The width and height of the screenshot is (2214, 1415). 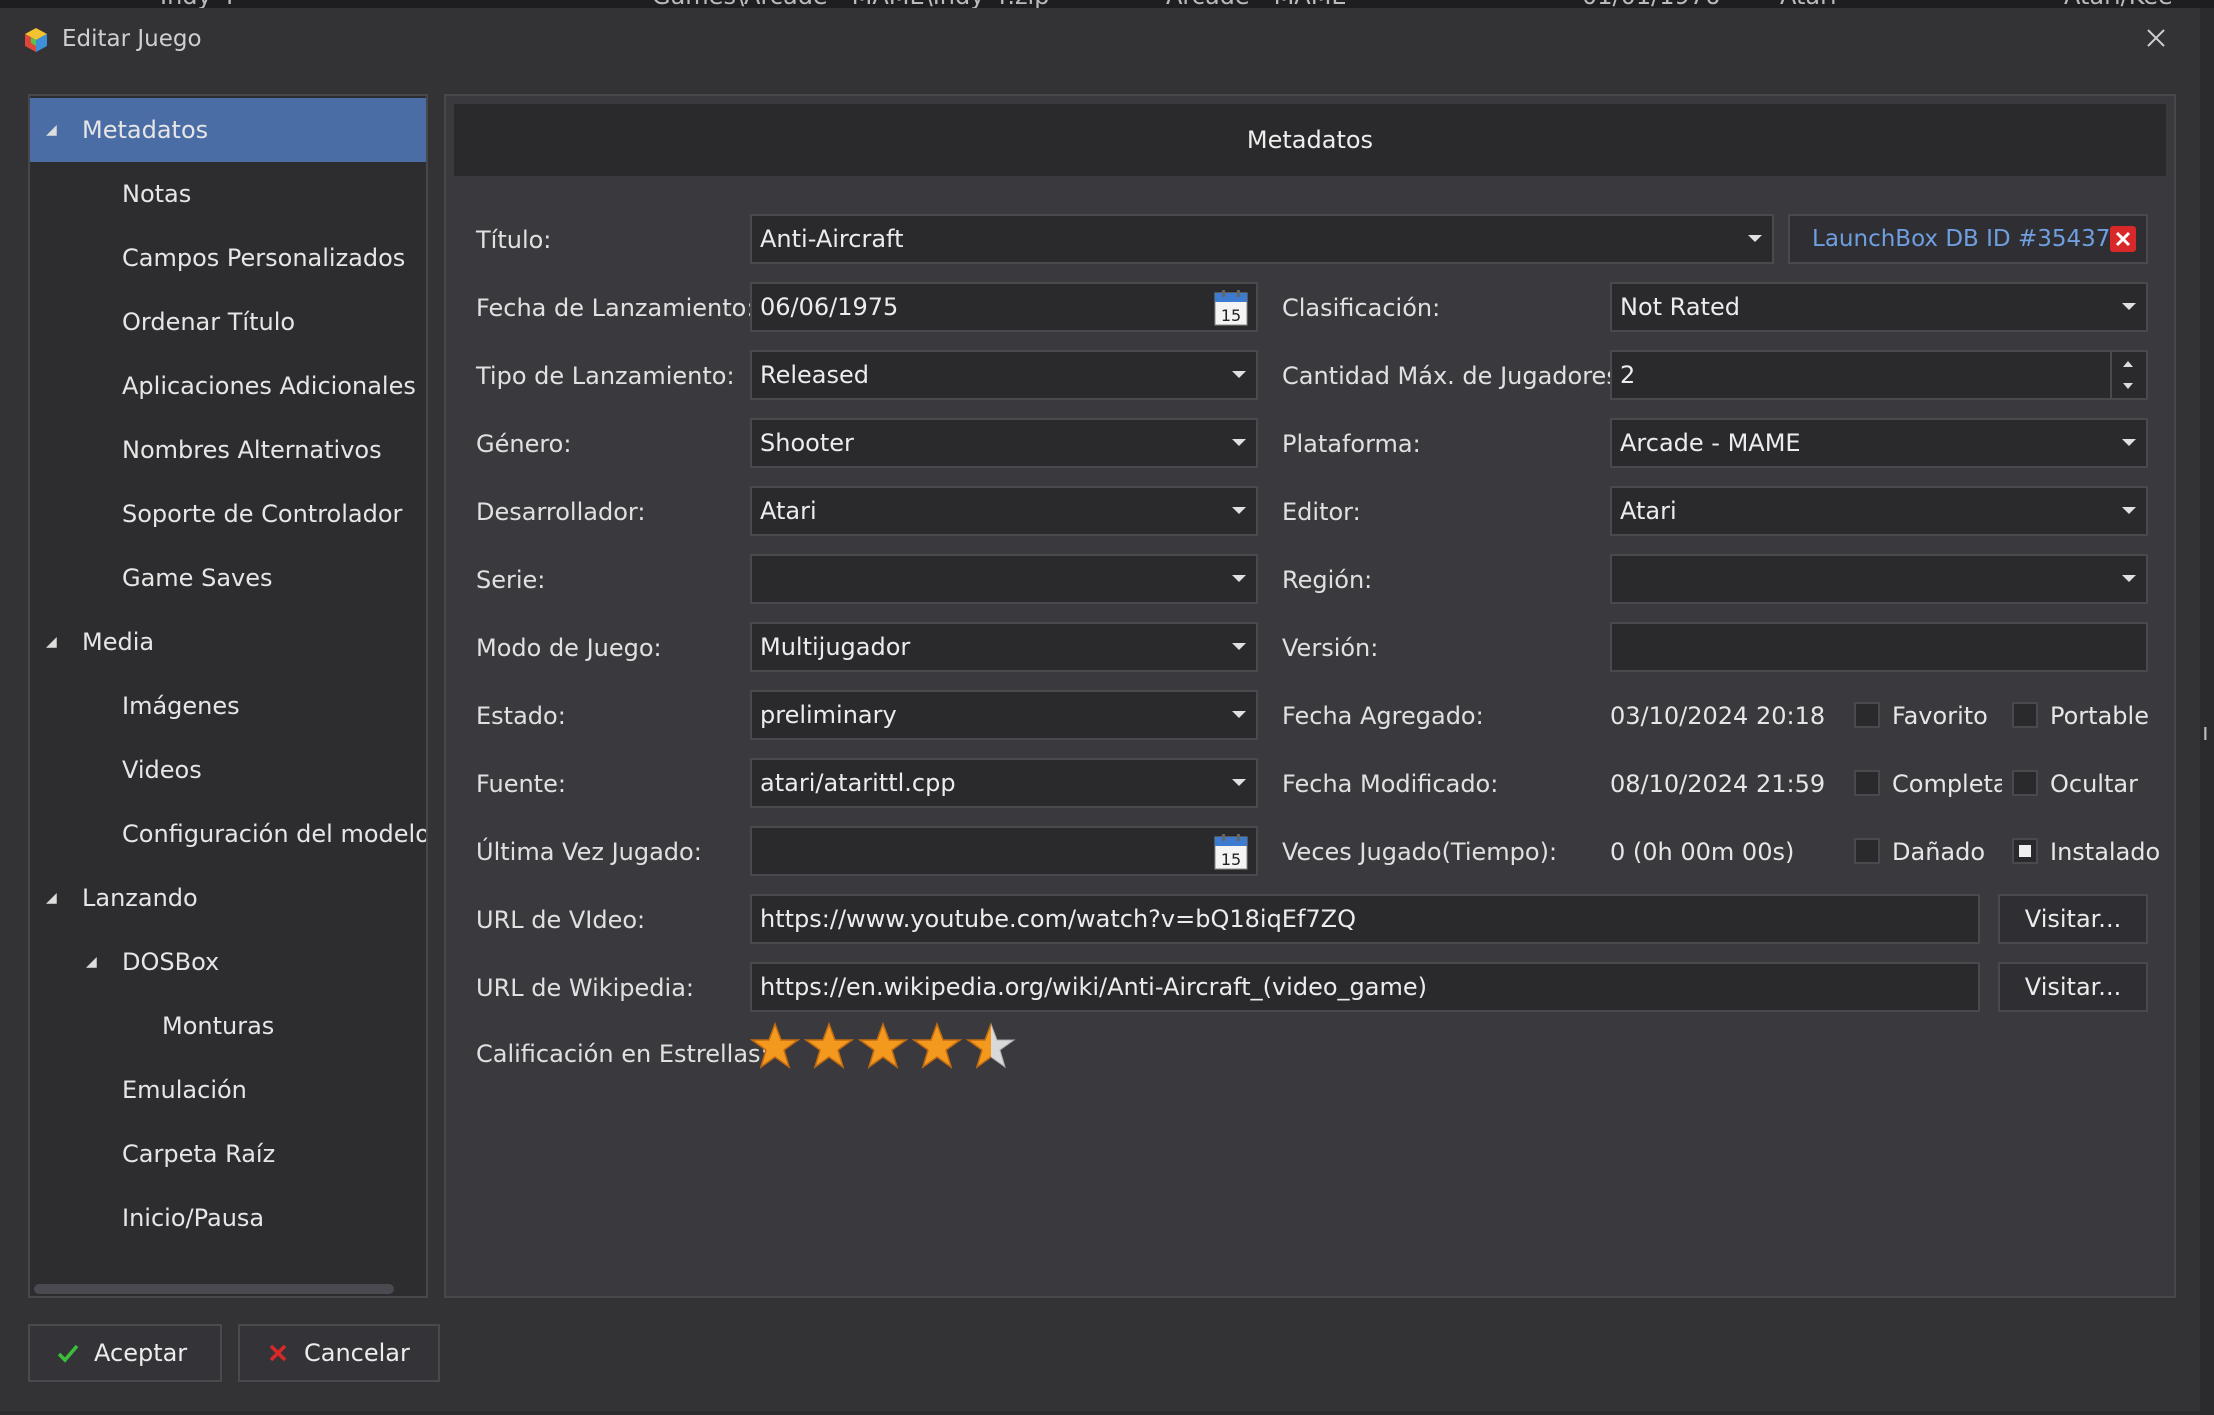 I want to click on url-video-label: URL de VIdeo:, so click(x=561, y=920).